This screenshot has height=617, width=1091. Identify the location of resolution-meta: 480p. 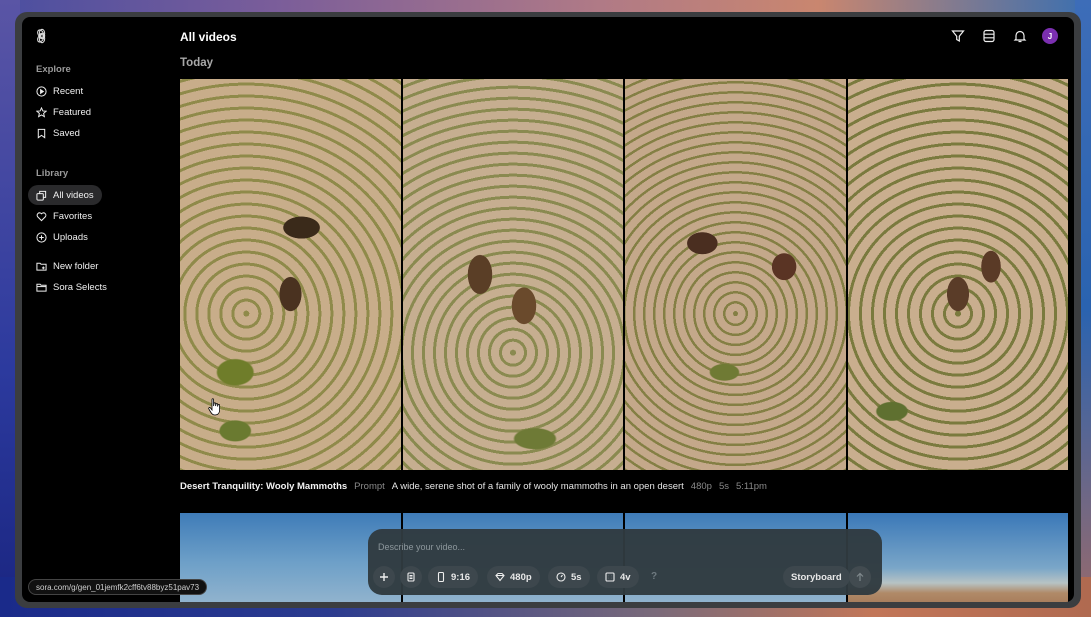
(701, 486).